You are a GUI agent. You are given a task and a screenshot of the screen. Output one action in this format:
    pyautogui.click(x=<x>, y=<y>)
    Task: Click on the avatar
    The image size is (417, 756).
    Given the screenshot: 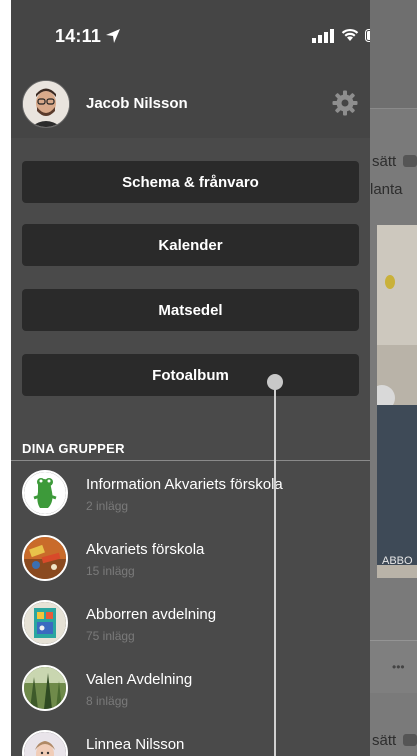 What is the action you would take?
    pyautogui.click(x=46, y=104)
    